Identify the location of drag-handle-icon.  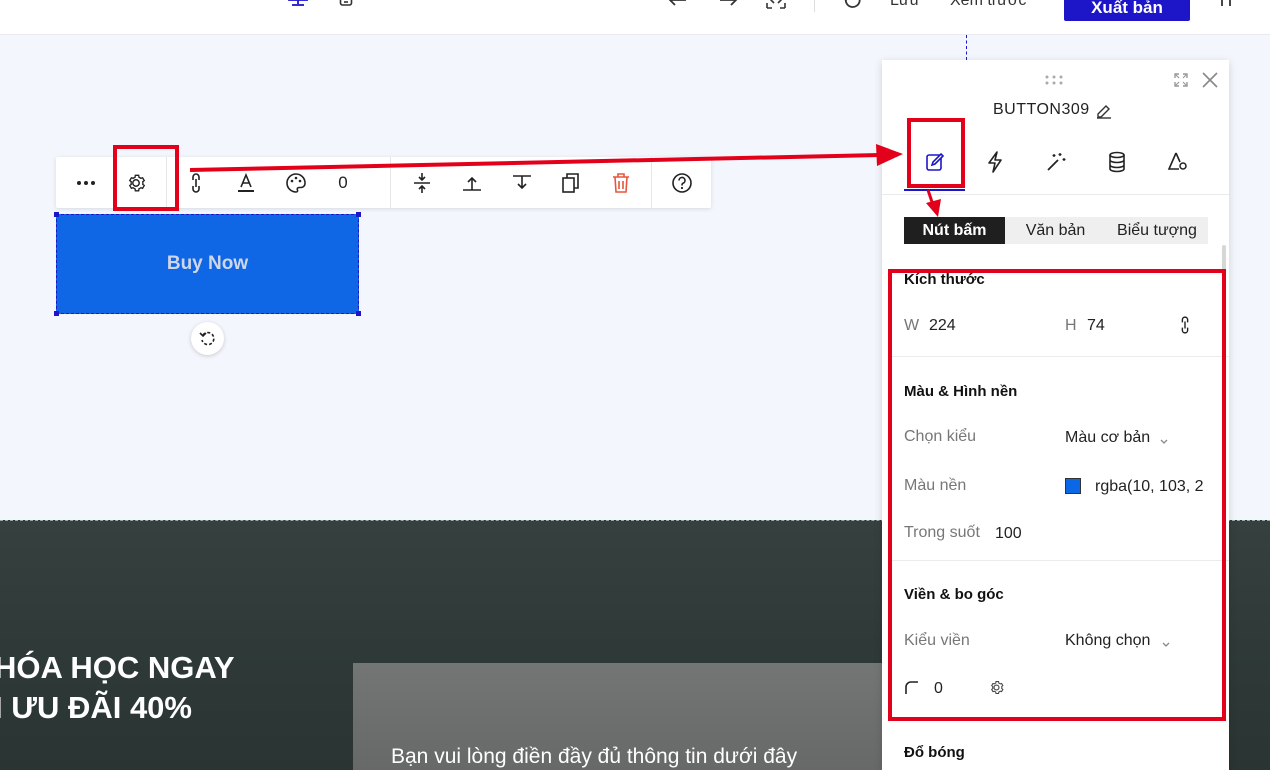
(1056, 81).